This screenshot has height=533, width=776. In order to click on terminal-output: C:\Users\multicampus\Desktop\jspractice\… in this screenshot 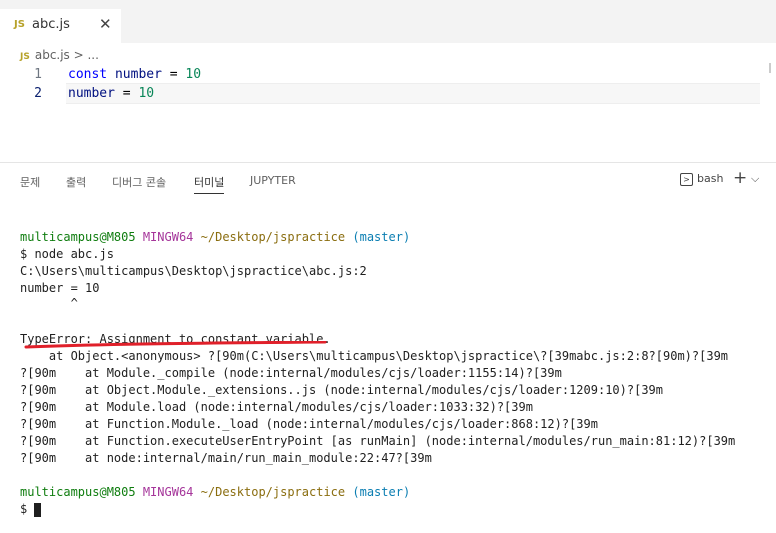, I will do `click(193, 271)`.